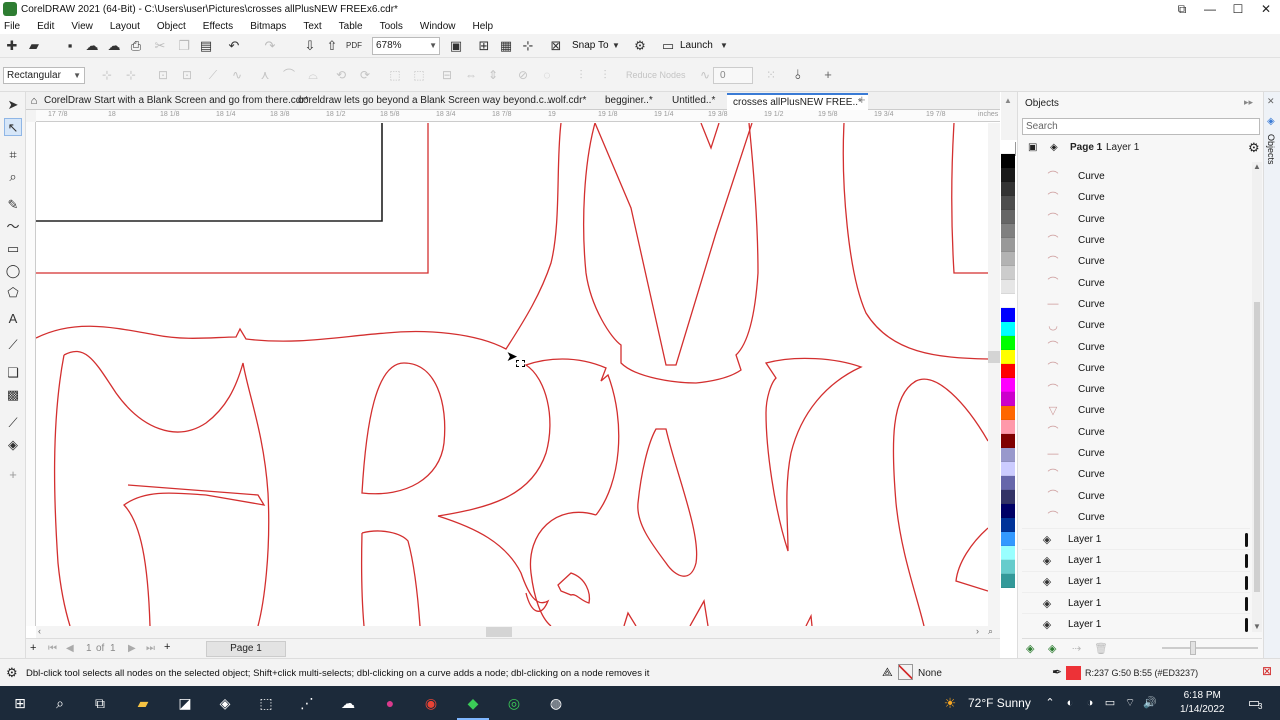 The height and width of the screenshot is (720, 1280). Describe the element at coordinates (100, 703) in the screenshot. I see `task-view-icon: ⧉` at that location.